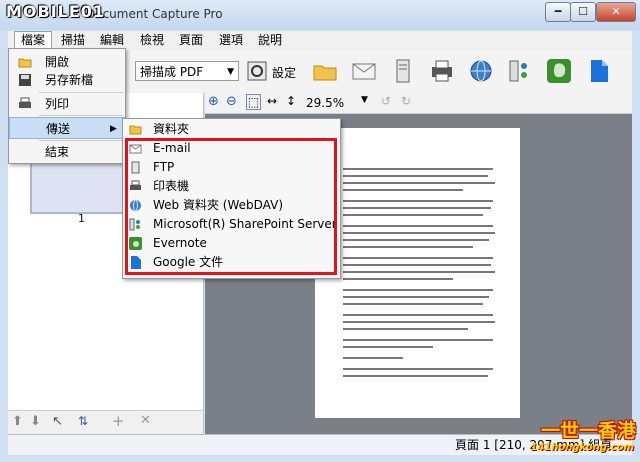 Image resolution: width=640 pixels, height=462 pixels. Describe the element at coordinates (57, 421) in the screenshot. I see `pointer-icon: ↖` at that location.